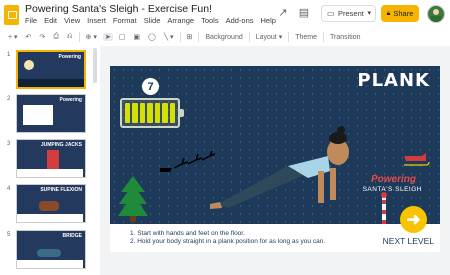 This screenshot has width=450, height=275. What do you see at coordinates (51, 83) in the screenshot?
I see `town-silhouette` at bounding box center [51, 83].